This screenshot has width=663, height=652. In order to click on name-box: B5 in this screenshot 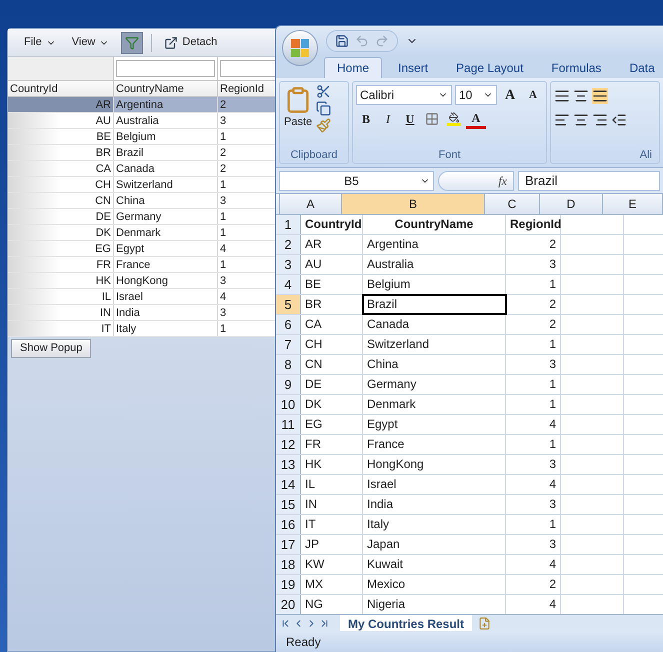, I will do `click(356, 180)`.